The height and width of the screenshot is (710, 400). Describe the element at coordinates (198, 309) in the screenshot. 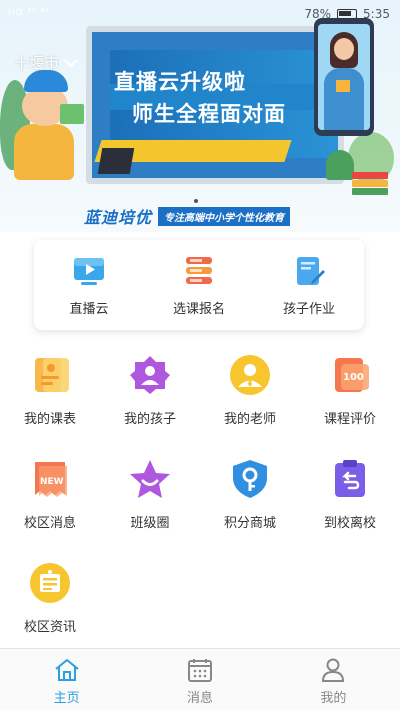

I see `quick-action-label: 选课报名` at that location.